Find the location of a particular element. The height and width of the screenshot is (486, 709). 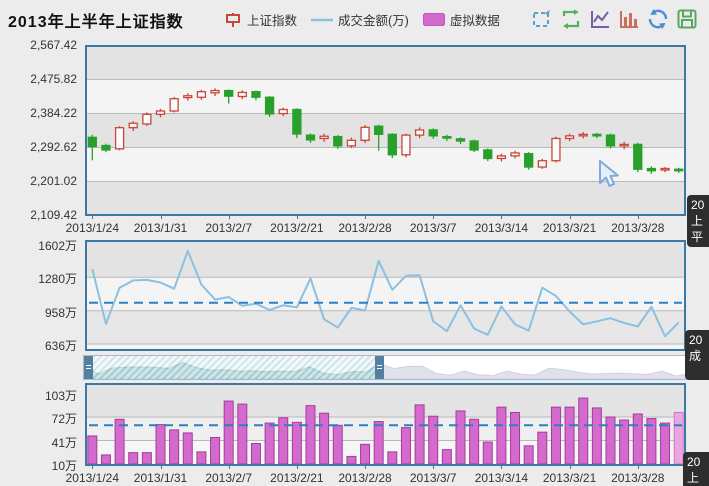

datazoom-selected-region is located at coordinates (234, 367).